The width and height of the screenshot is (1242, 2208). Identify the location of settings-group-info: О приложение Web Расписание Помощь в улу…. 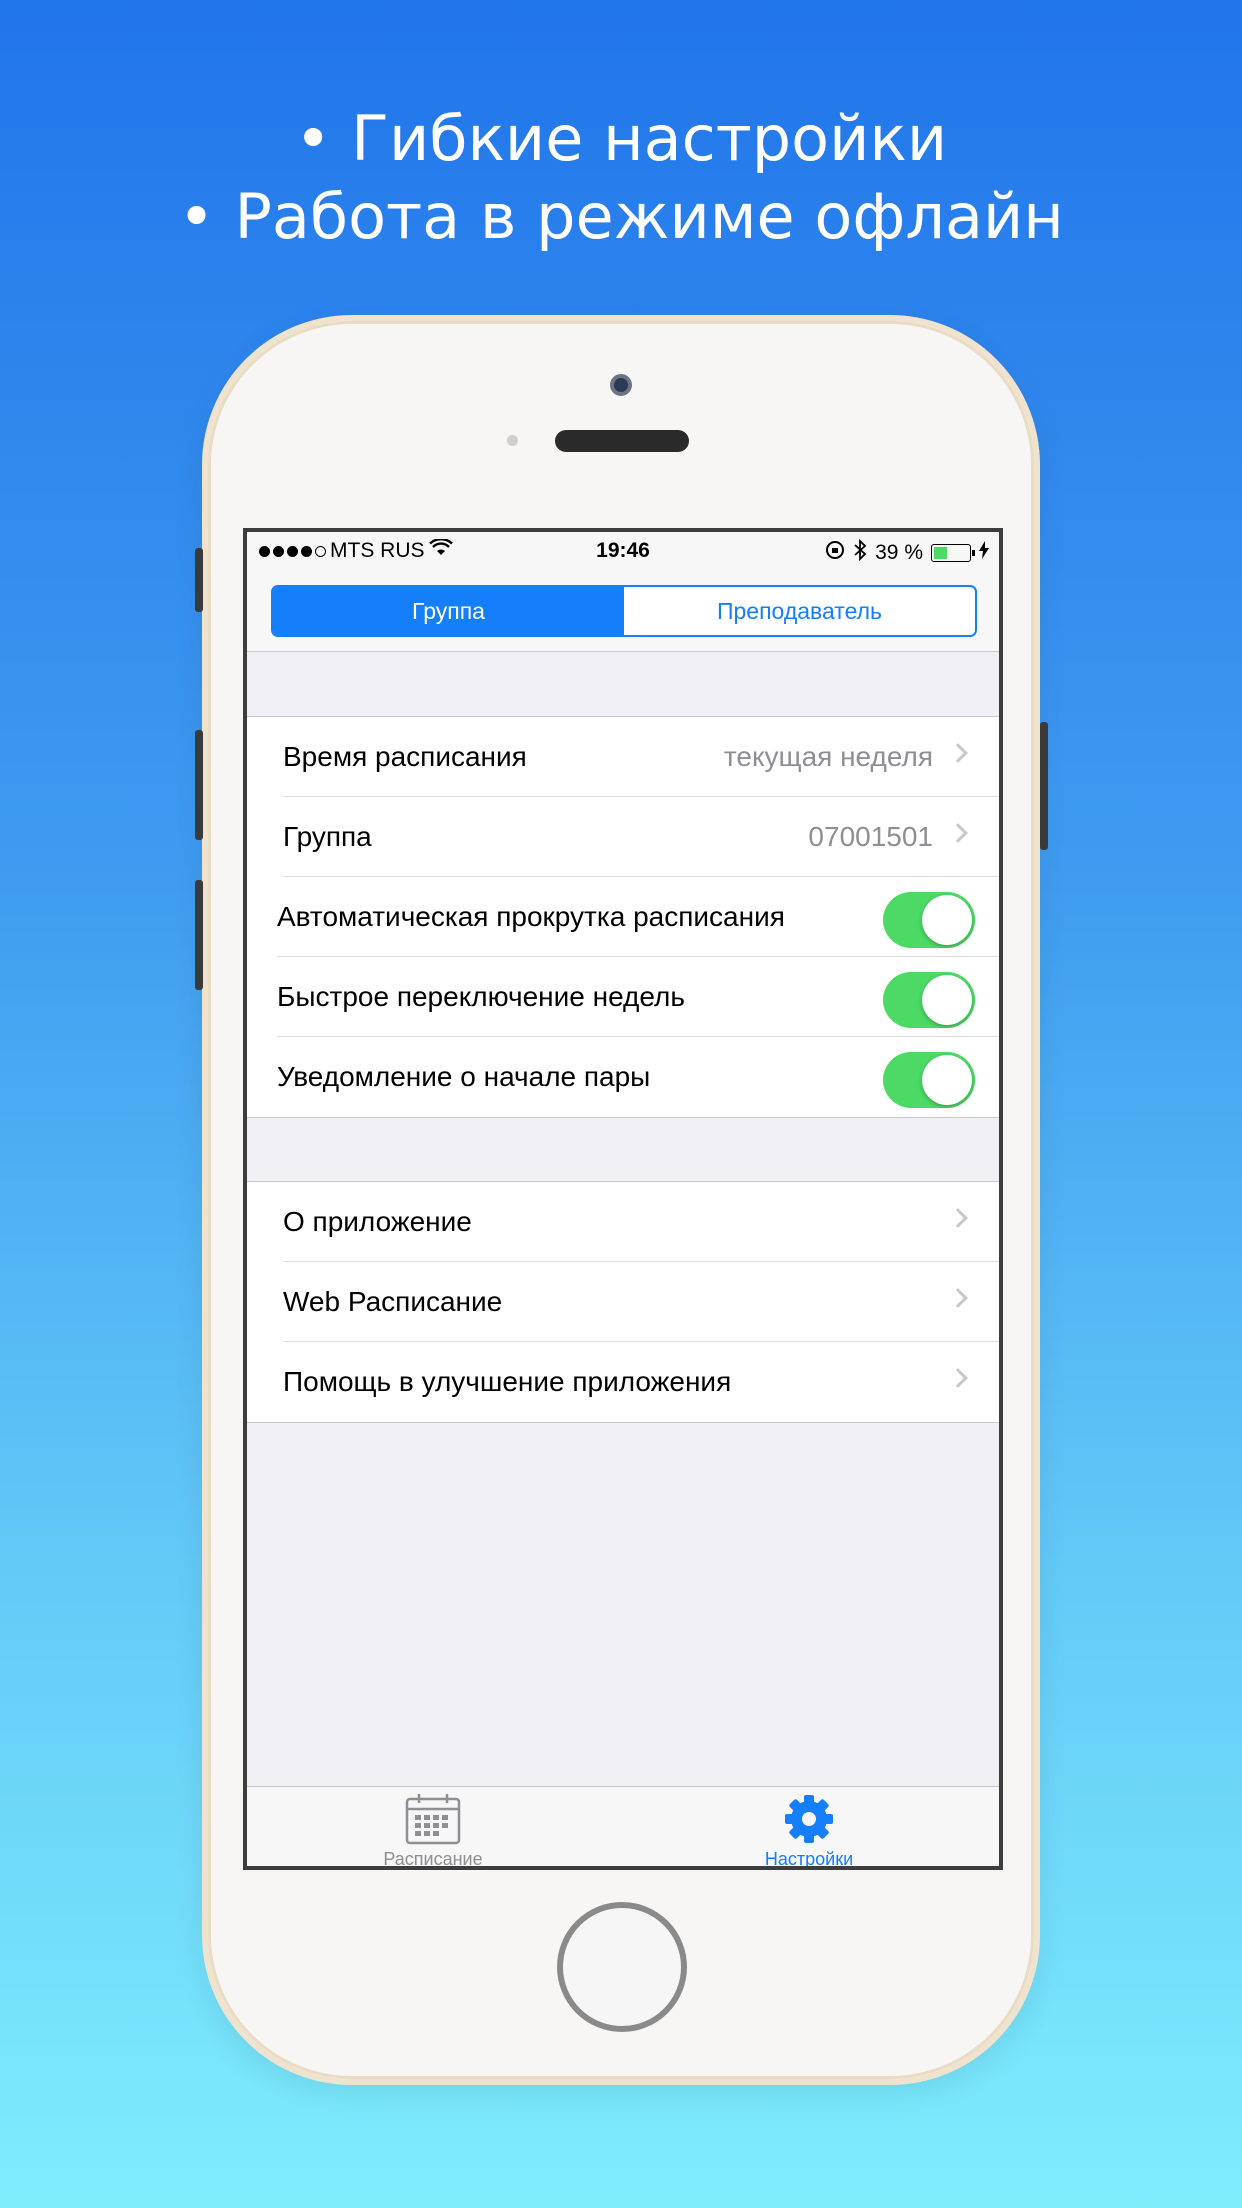
(623, 1302).